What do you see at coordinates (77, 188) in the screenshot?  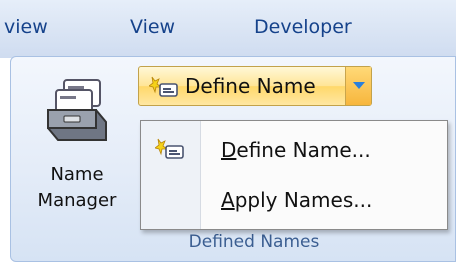 I see `name-manager-label: Name Manager` at bounding box center [77, 188].